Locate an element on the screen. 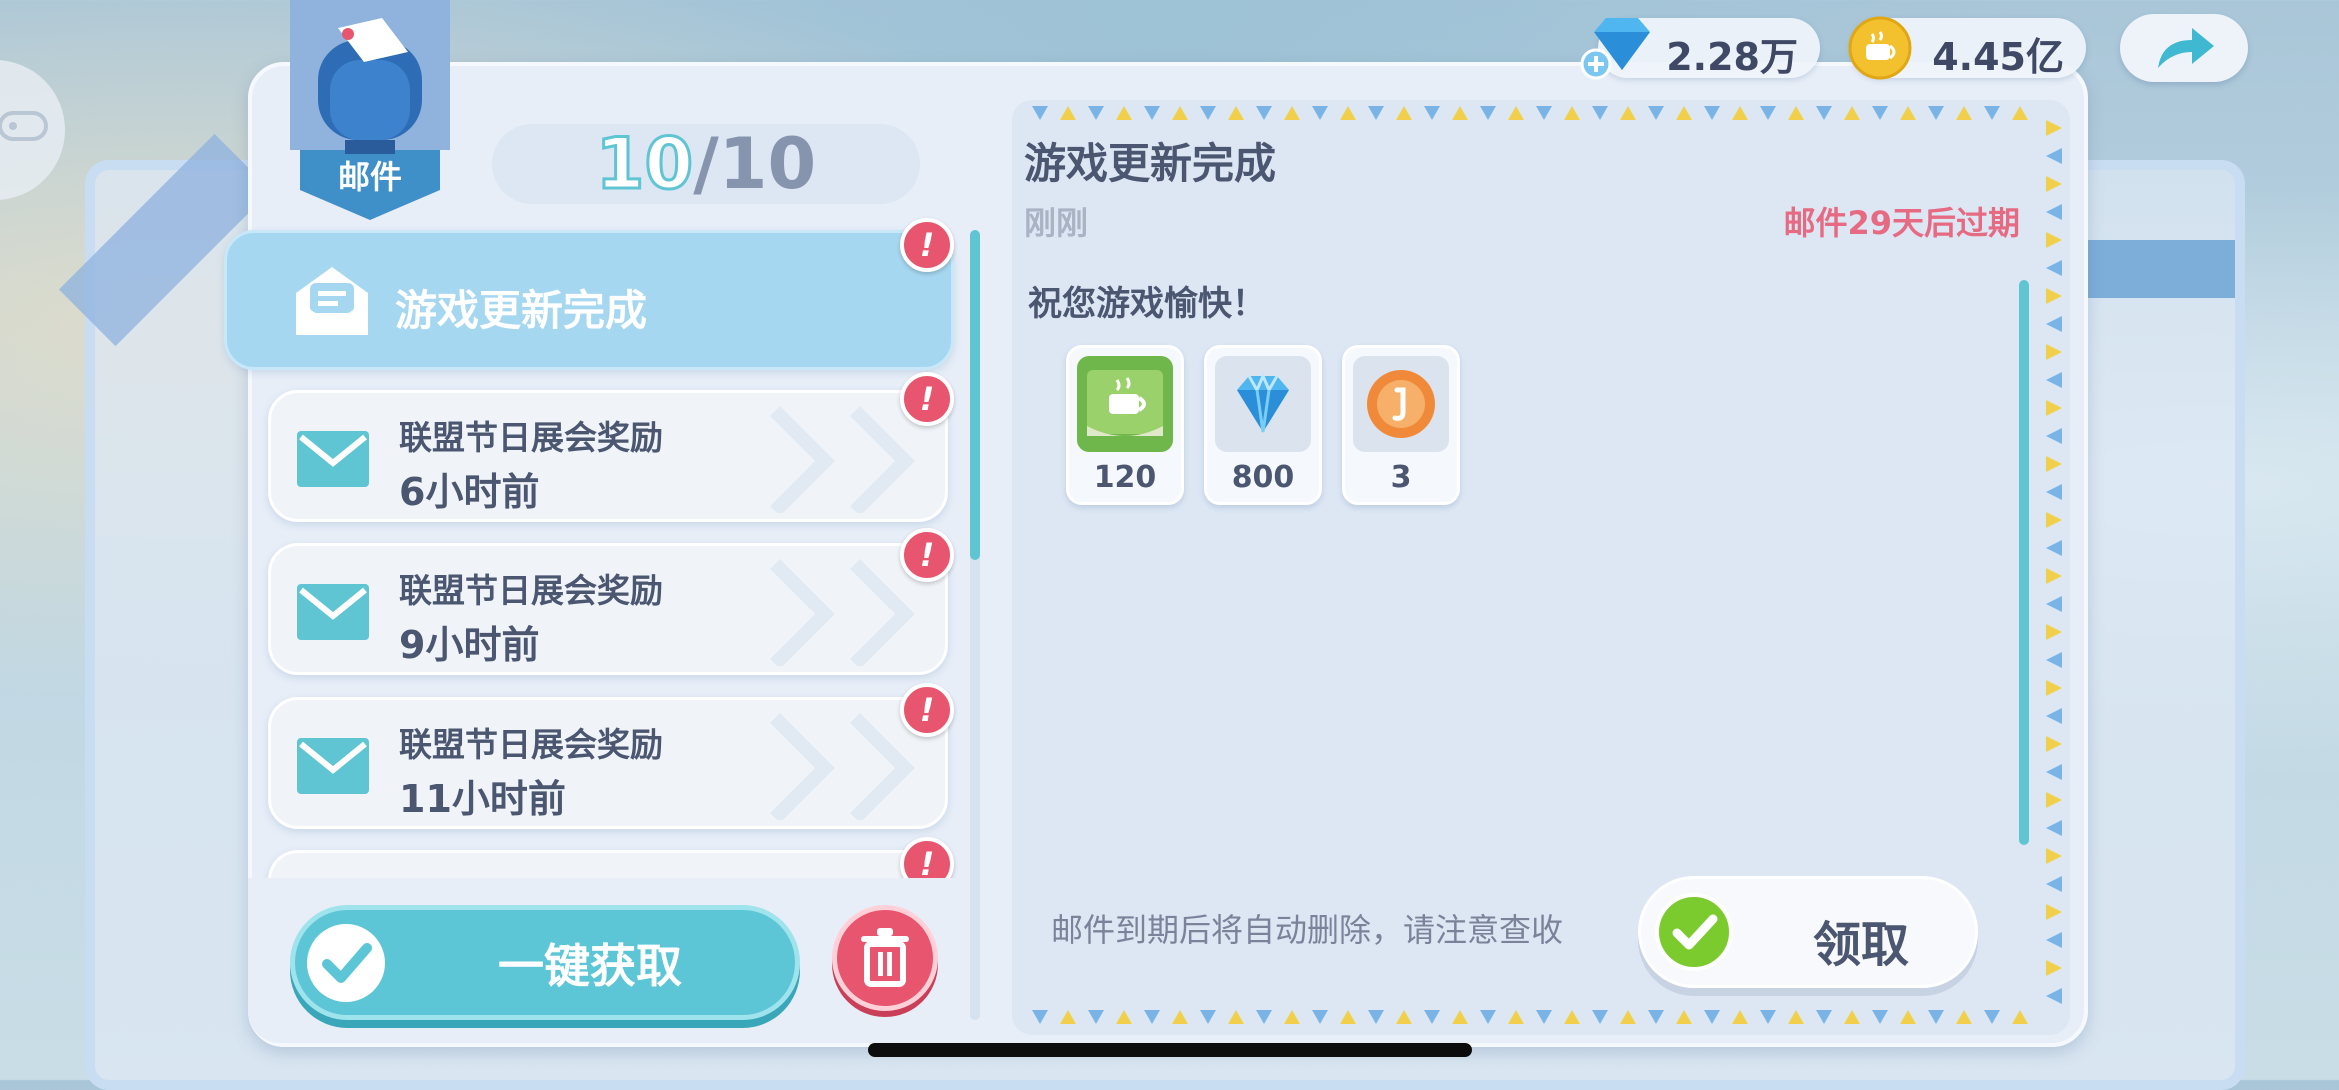 This screenshot has height=1090, width=2339. mail-count-current: 10 is located at coordinates (644, 164).